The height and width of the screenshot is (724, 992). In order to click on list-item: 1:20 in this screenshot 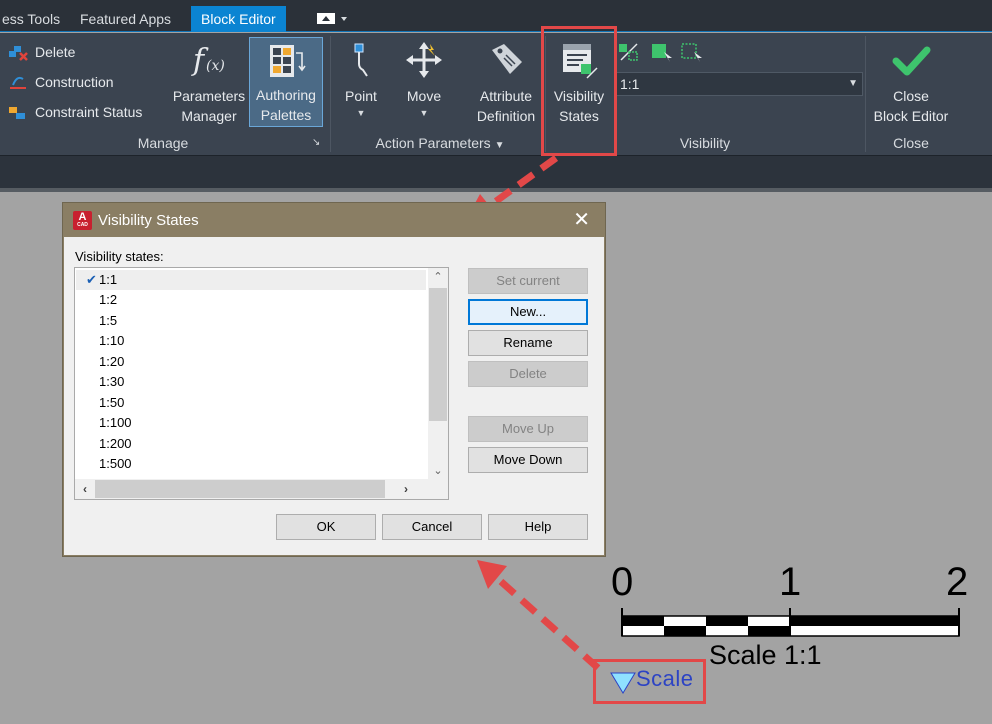, I will do `click(251, 362)`.